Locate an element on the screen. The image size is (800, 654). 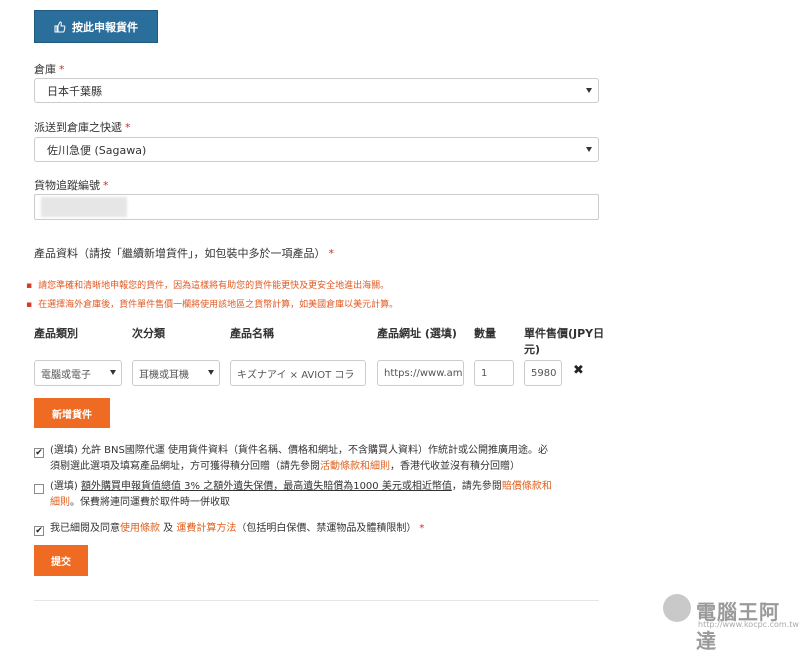
redacted-tracking-value is located at coordinates (84, 207).